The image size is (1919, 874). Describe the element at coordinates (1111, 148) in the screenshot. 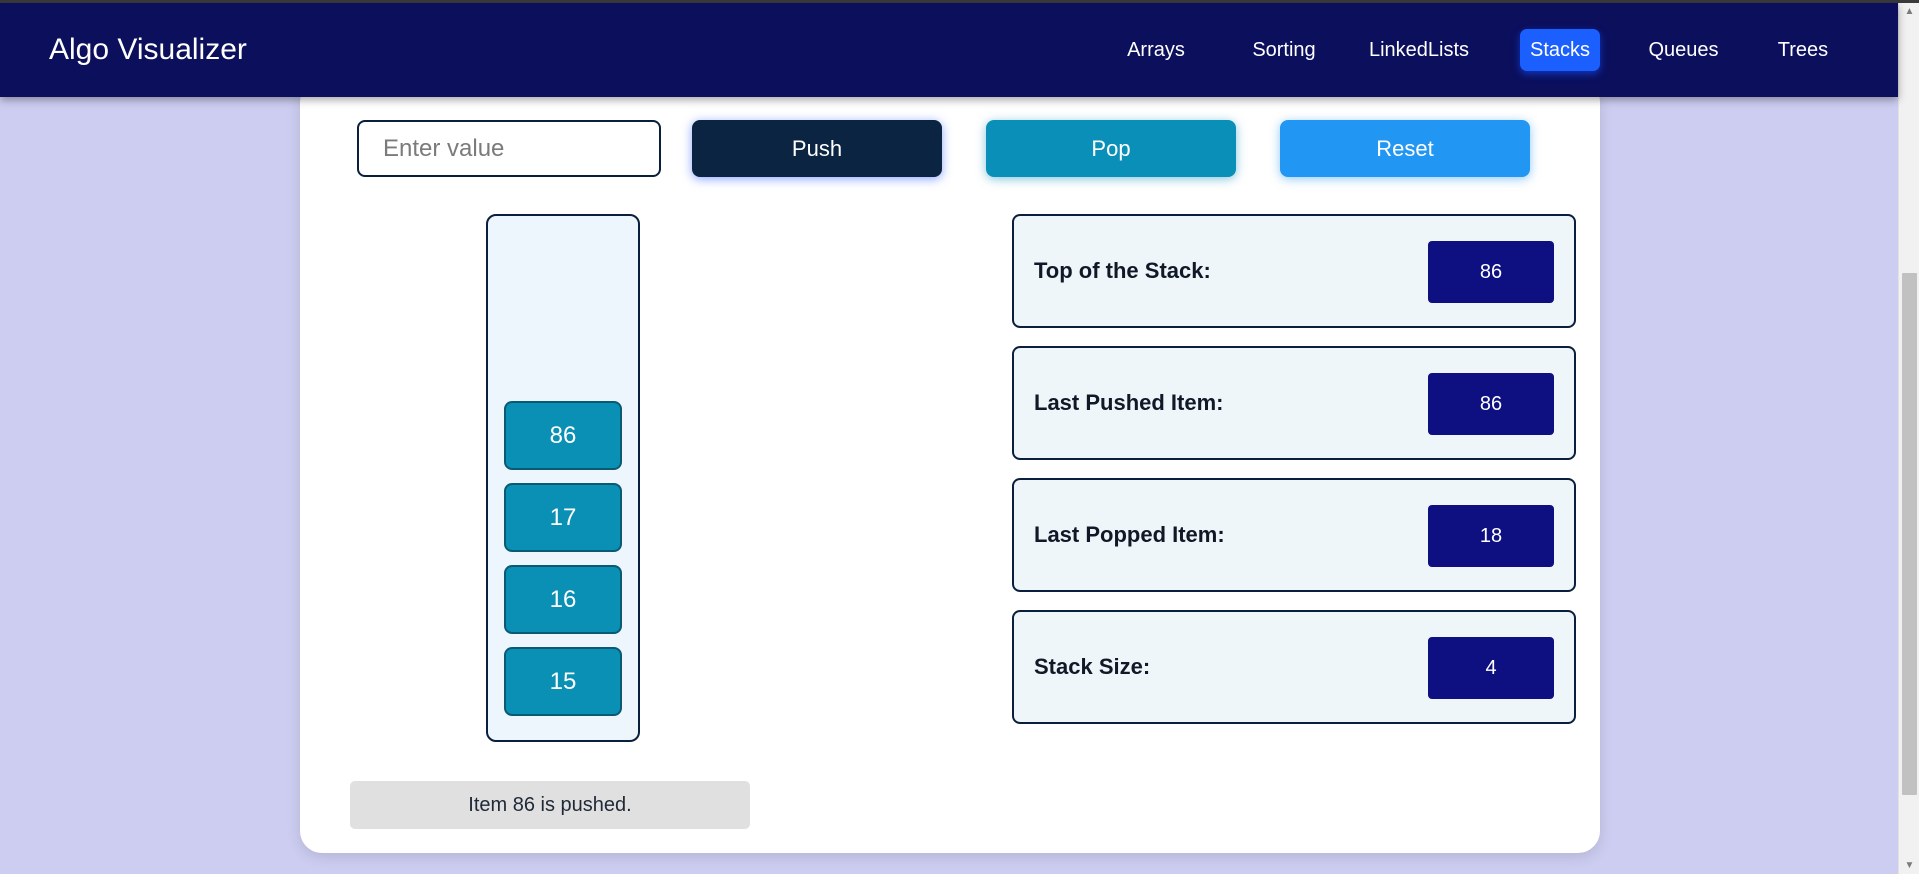

I see `pop-button: Pop` at that location.